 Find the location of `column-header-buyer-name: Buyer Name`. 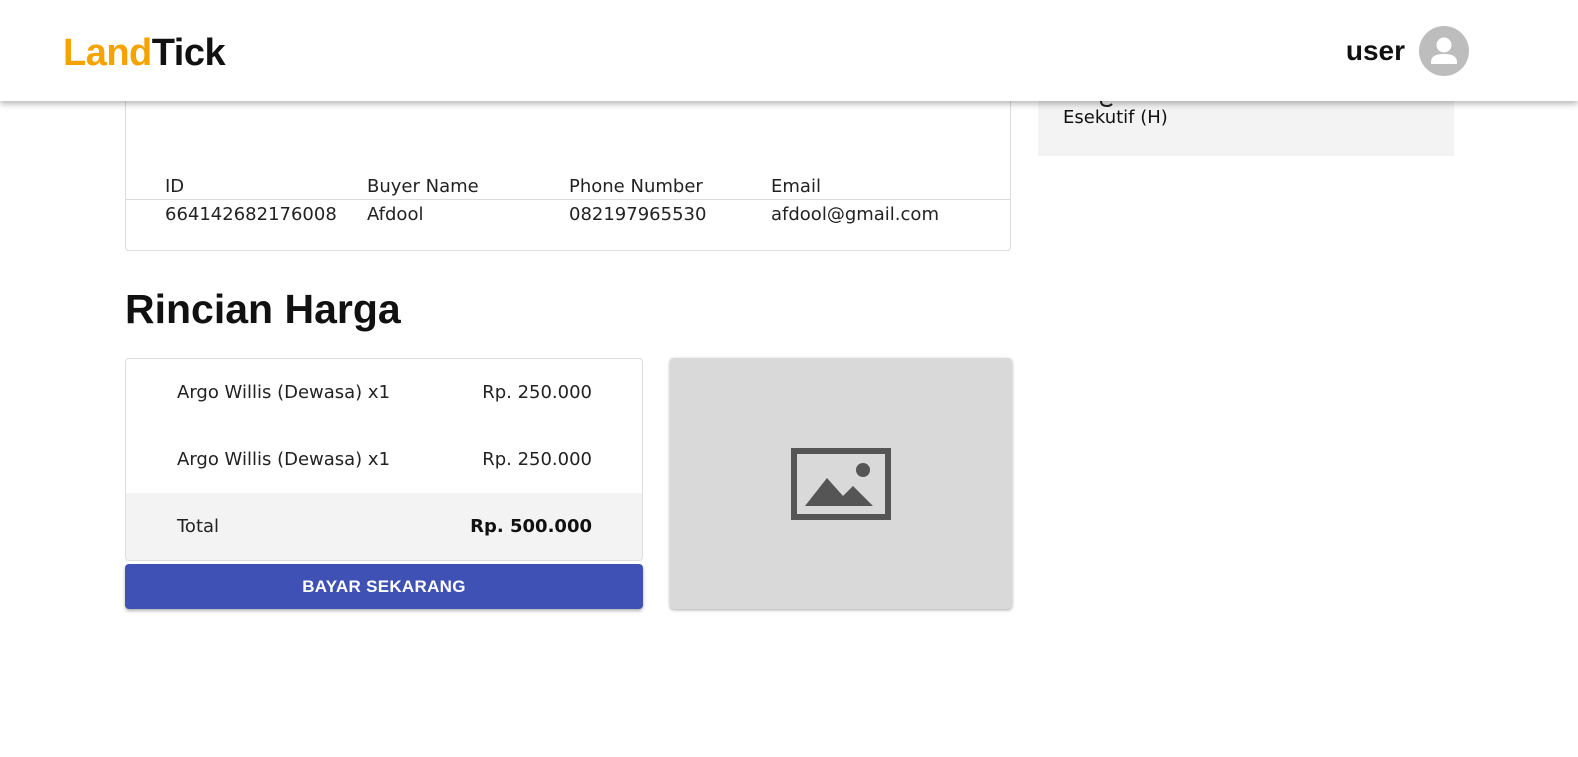

column-header-buyer-name: Buyer Name is located at coordinates (423, 186).